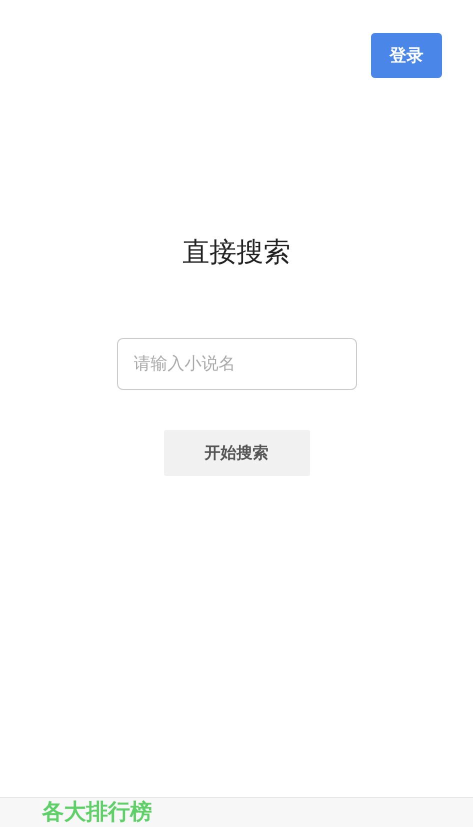 The height and width of the screenshot is (827, 473). I want to click on page-title: 直接搜索, so click(236, 253).